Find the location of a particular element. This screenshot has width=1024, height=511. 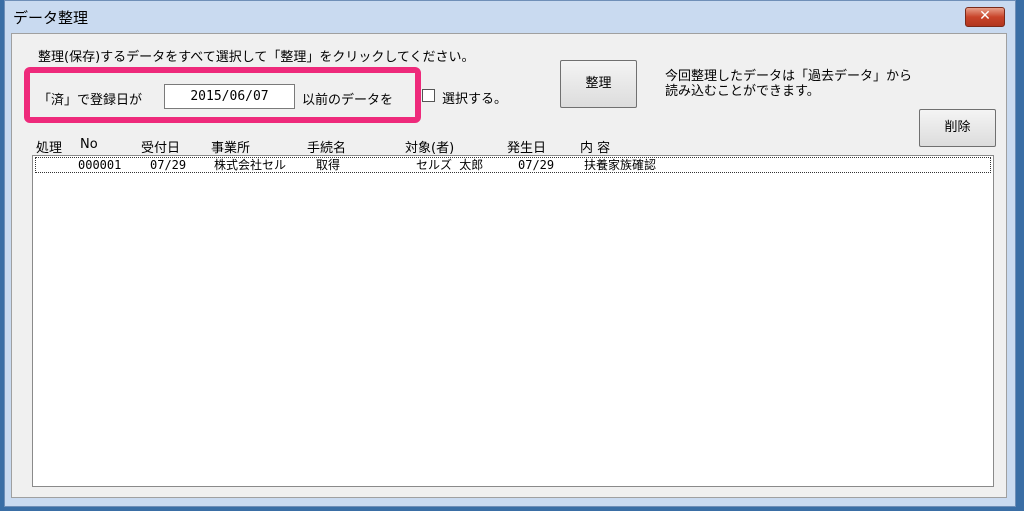

filter-prefix-label: 「済」で登録日が is located at coordinates (90, 100).